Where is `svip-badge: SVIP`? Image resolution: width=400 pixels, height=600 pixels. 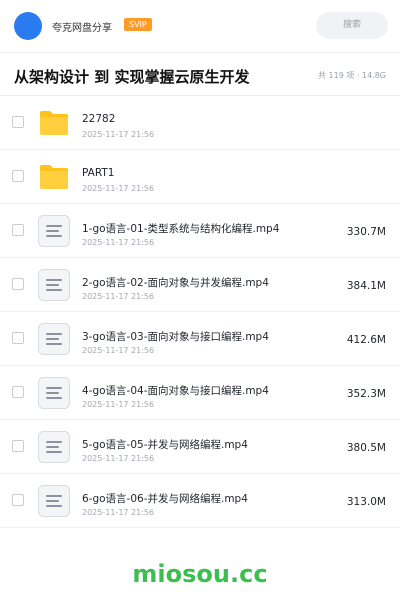 svip-badge: SVIP is located at coordinates (138, 24).